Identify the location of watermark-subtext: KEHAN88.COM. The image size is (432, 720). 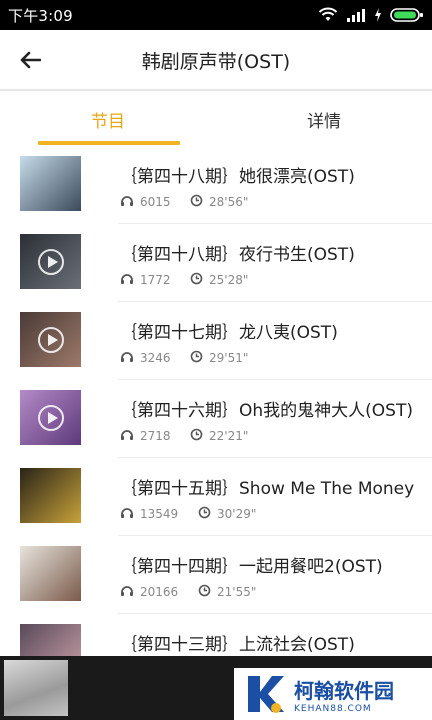
(333, 708).